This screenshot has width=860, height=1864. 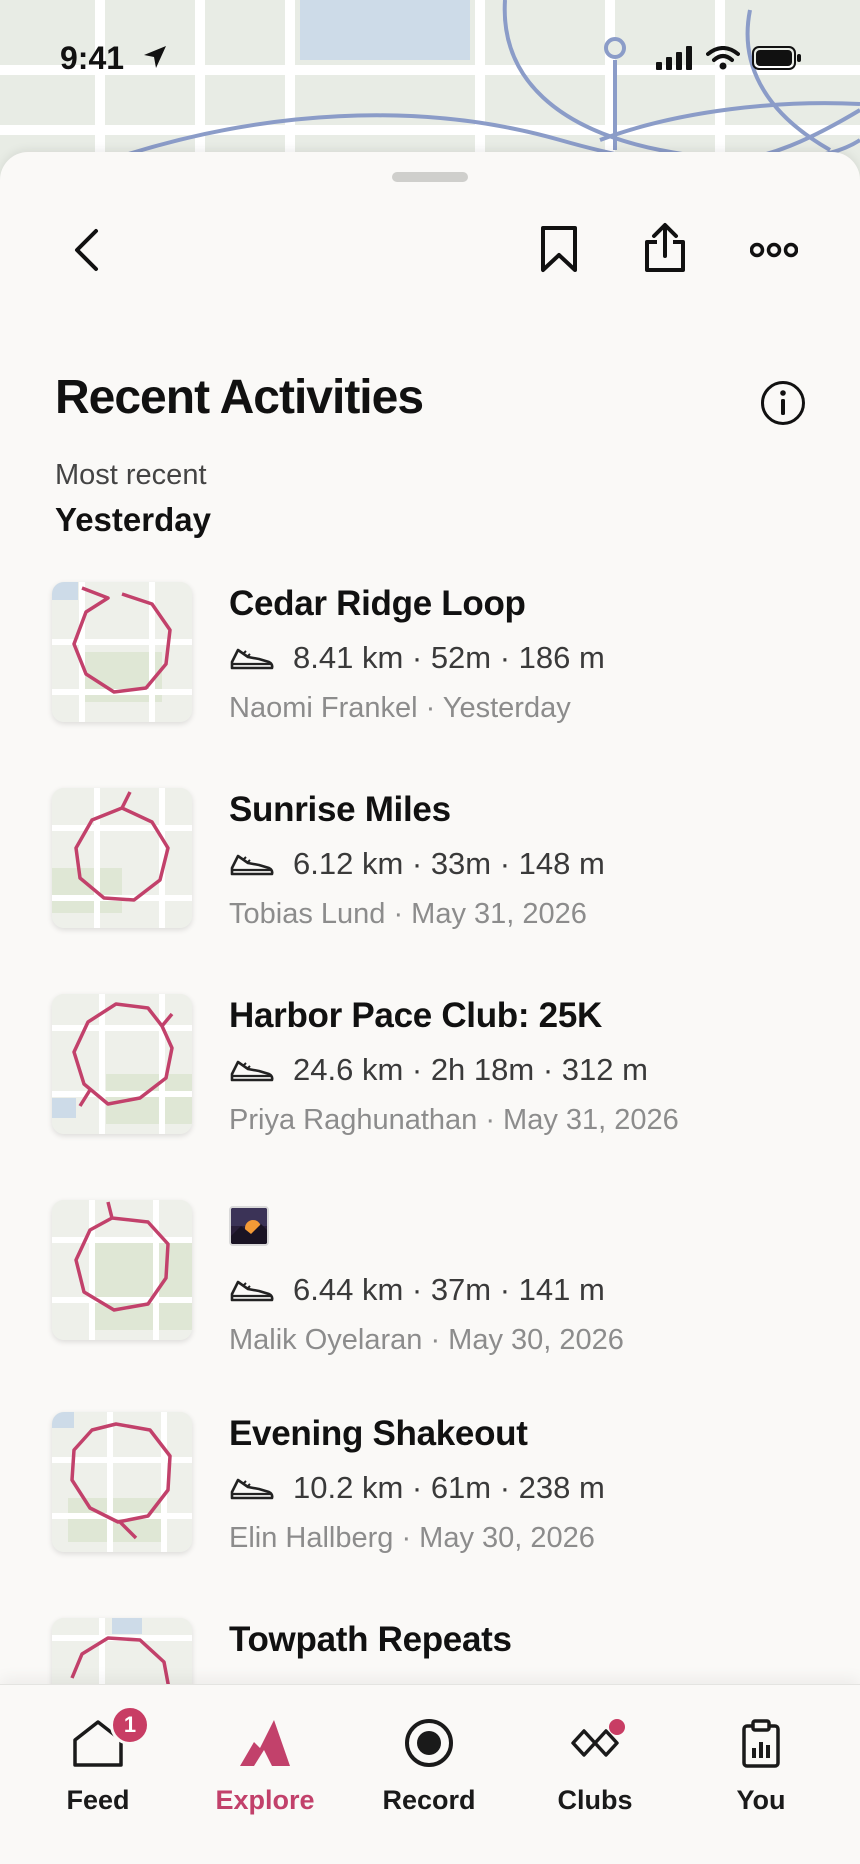 I want to click on activity-title: Evening Shakeout, so click(x=378, y=1434).